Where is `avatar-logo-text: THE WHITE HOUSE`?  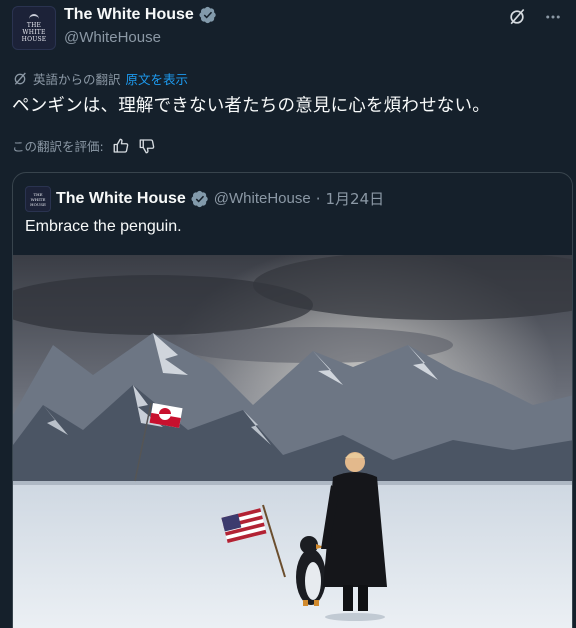 avatar-logo-text: THE WHITE HOUSE is located at coordinates (34, 32).